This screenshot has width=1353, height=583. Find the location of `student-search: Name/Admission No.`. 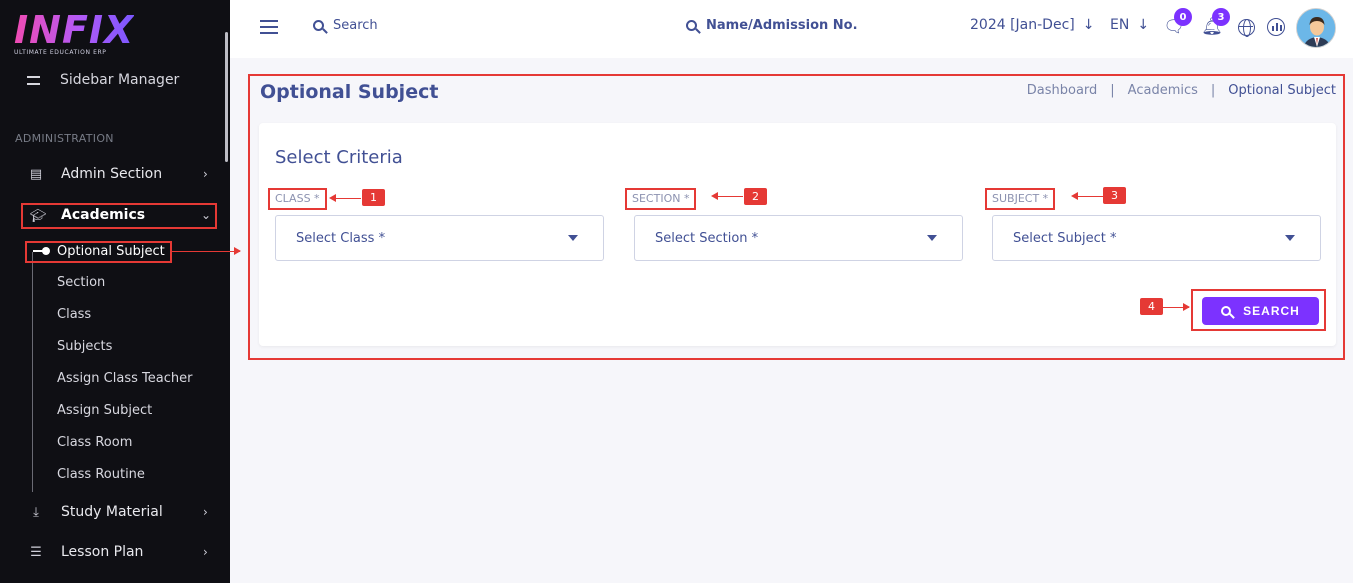

student-search: Name/Admission No. is located at coordinates (772, 25).